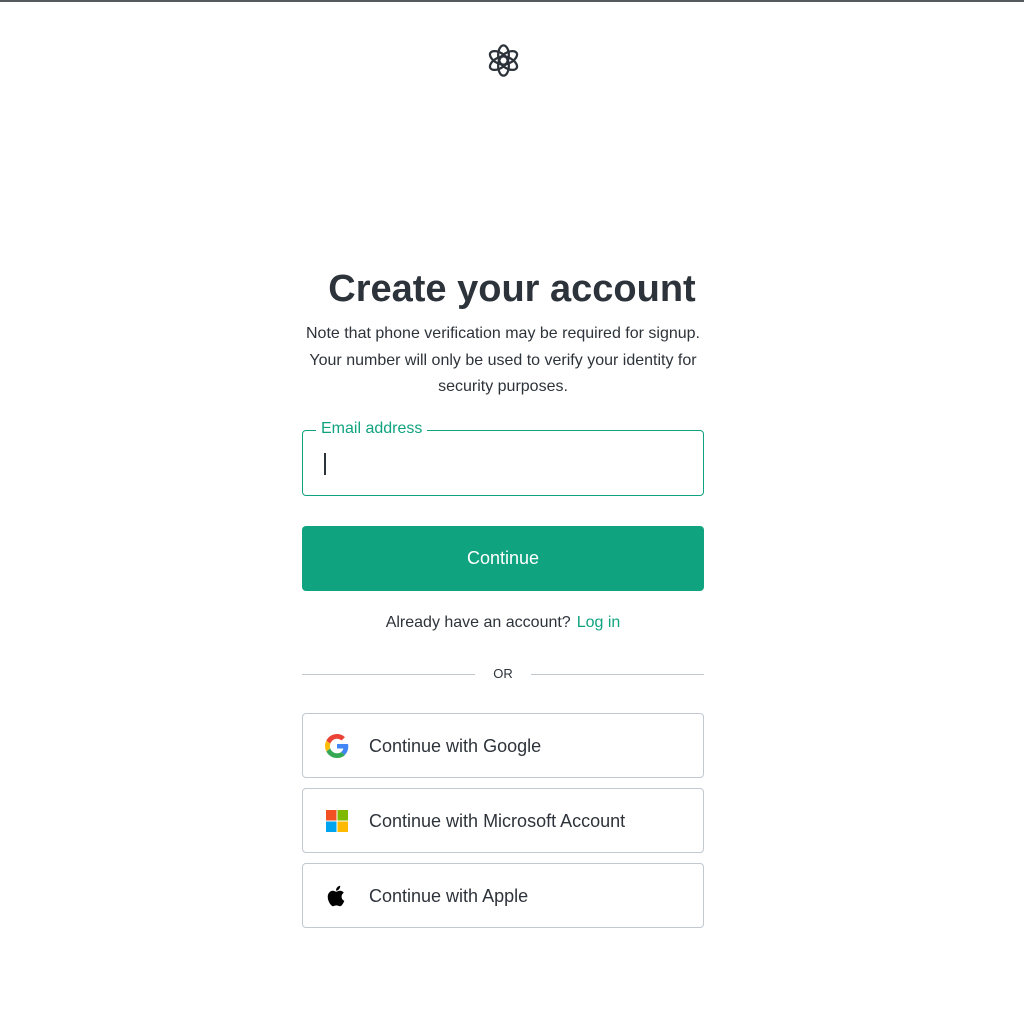  What do you see at coordinates (337, 821) in the screenshot?
I see `microsoft-icon` at bounding box center [337, 821].